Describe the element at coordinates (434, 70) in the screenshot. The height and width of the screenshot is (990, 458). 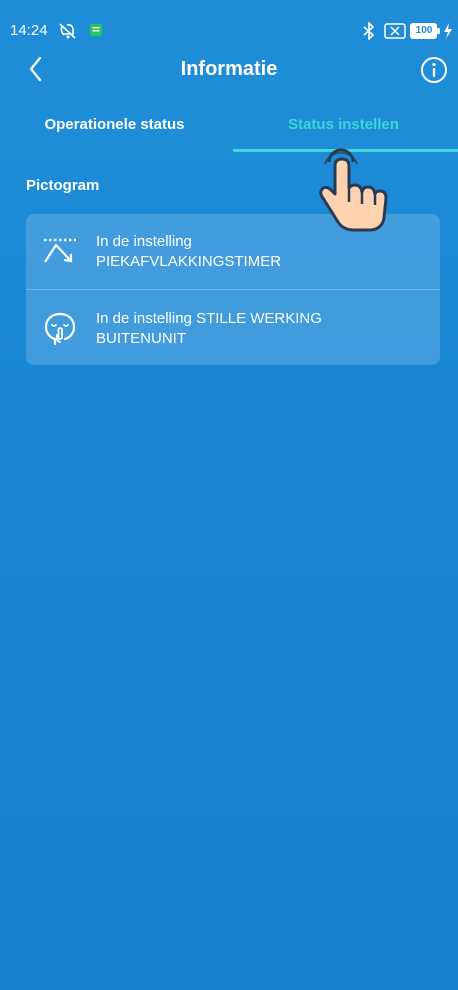
I see `info-button` at that location.